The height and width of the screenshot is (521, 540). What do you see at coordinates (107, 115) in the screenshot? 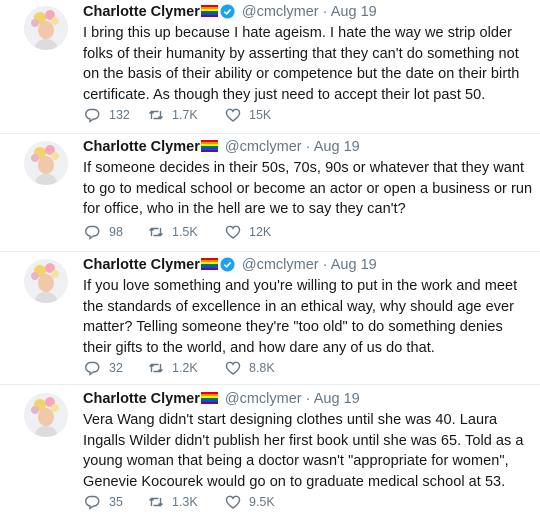
I see `reply-button: 132` at bounding box center [107, 115].